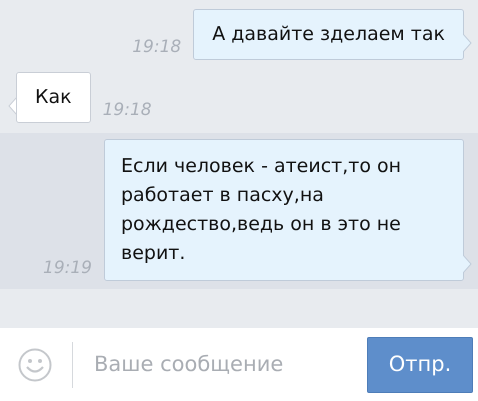 The width and height of the screenshot is (478, 401). Describe the element at coordinates (53, 97) in the screenshot. I see `message-bubble: Как` at that location.